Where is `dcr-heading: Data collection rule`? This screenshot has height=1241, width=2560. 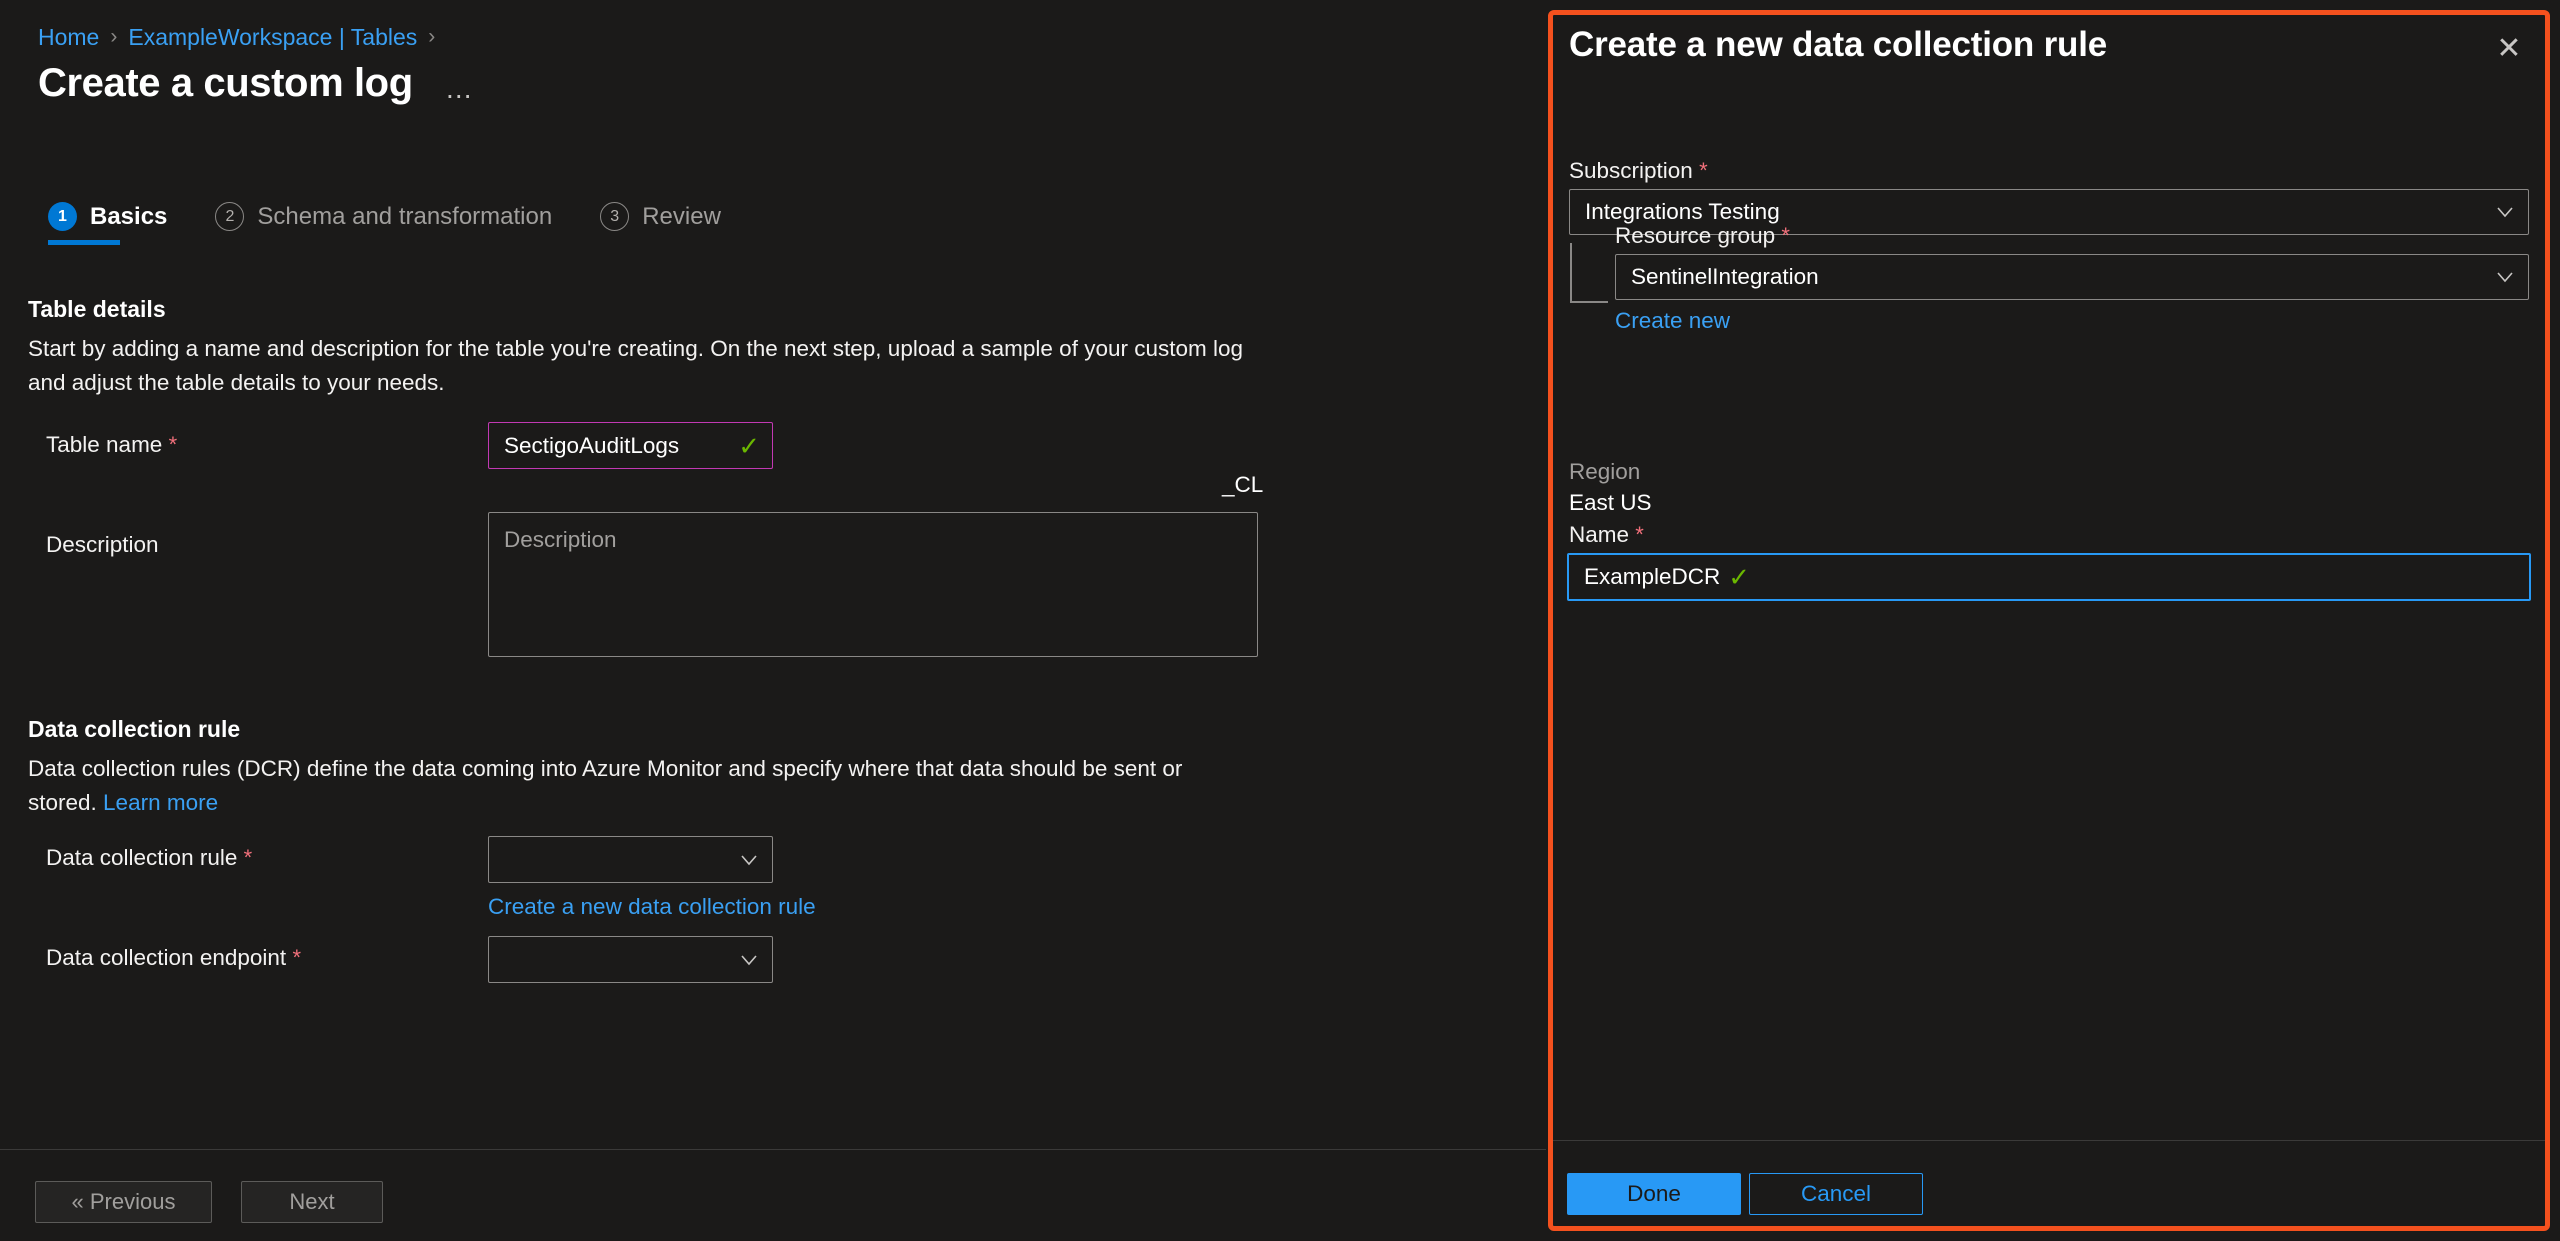 dcr-heading: Data collection rule is located at coordinates (134, 729).